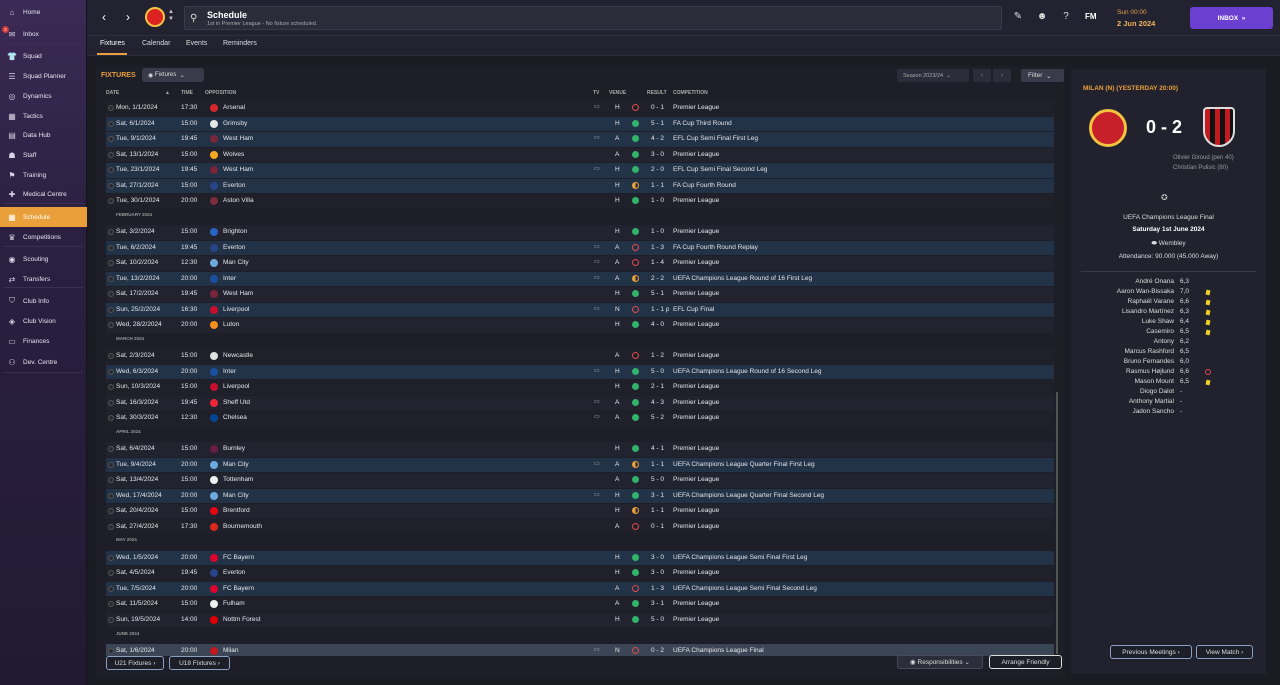  What do you see at coordinates (657, 402) in the screenshot?
I see `fixture-result: 4 - 3` at bounding box center [657, 402].